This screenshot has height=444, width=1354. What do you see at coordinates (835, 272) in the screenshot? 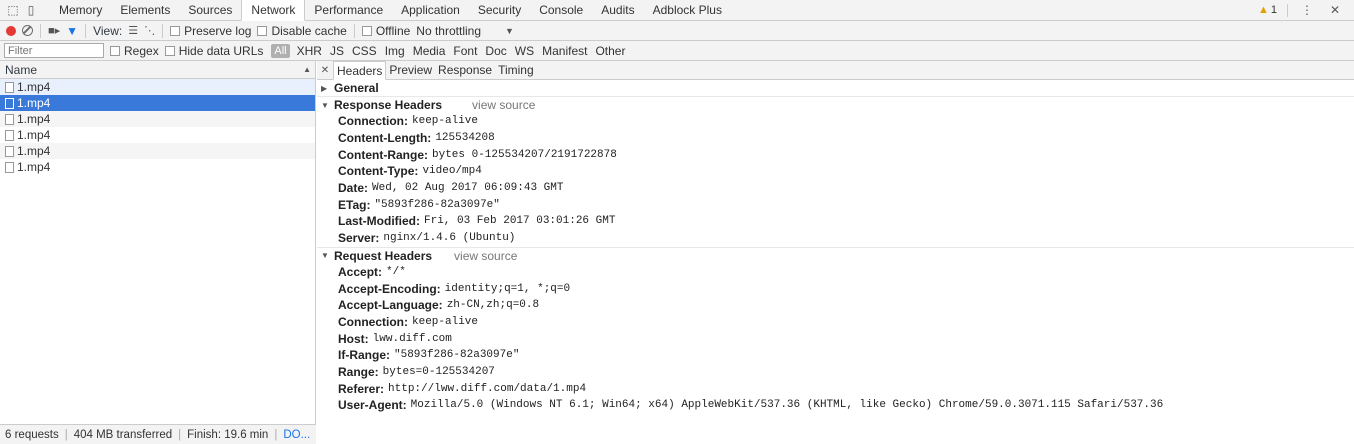
I see `header-line: Accept: */*` at bounding box center [835, 272].